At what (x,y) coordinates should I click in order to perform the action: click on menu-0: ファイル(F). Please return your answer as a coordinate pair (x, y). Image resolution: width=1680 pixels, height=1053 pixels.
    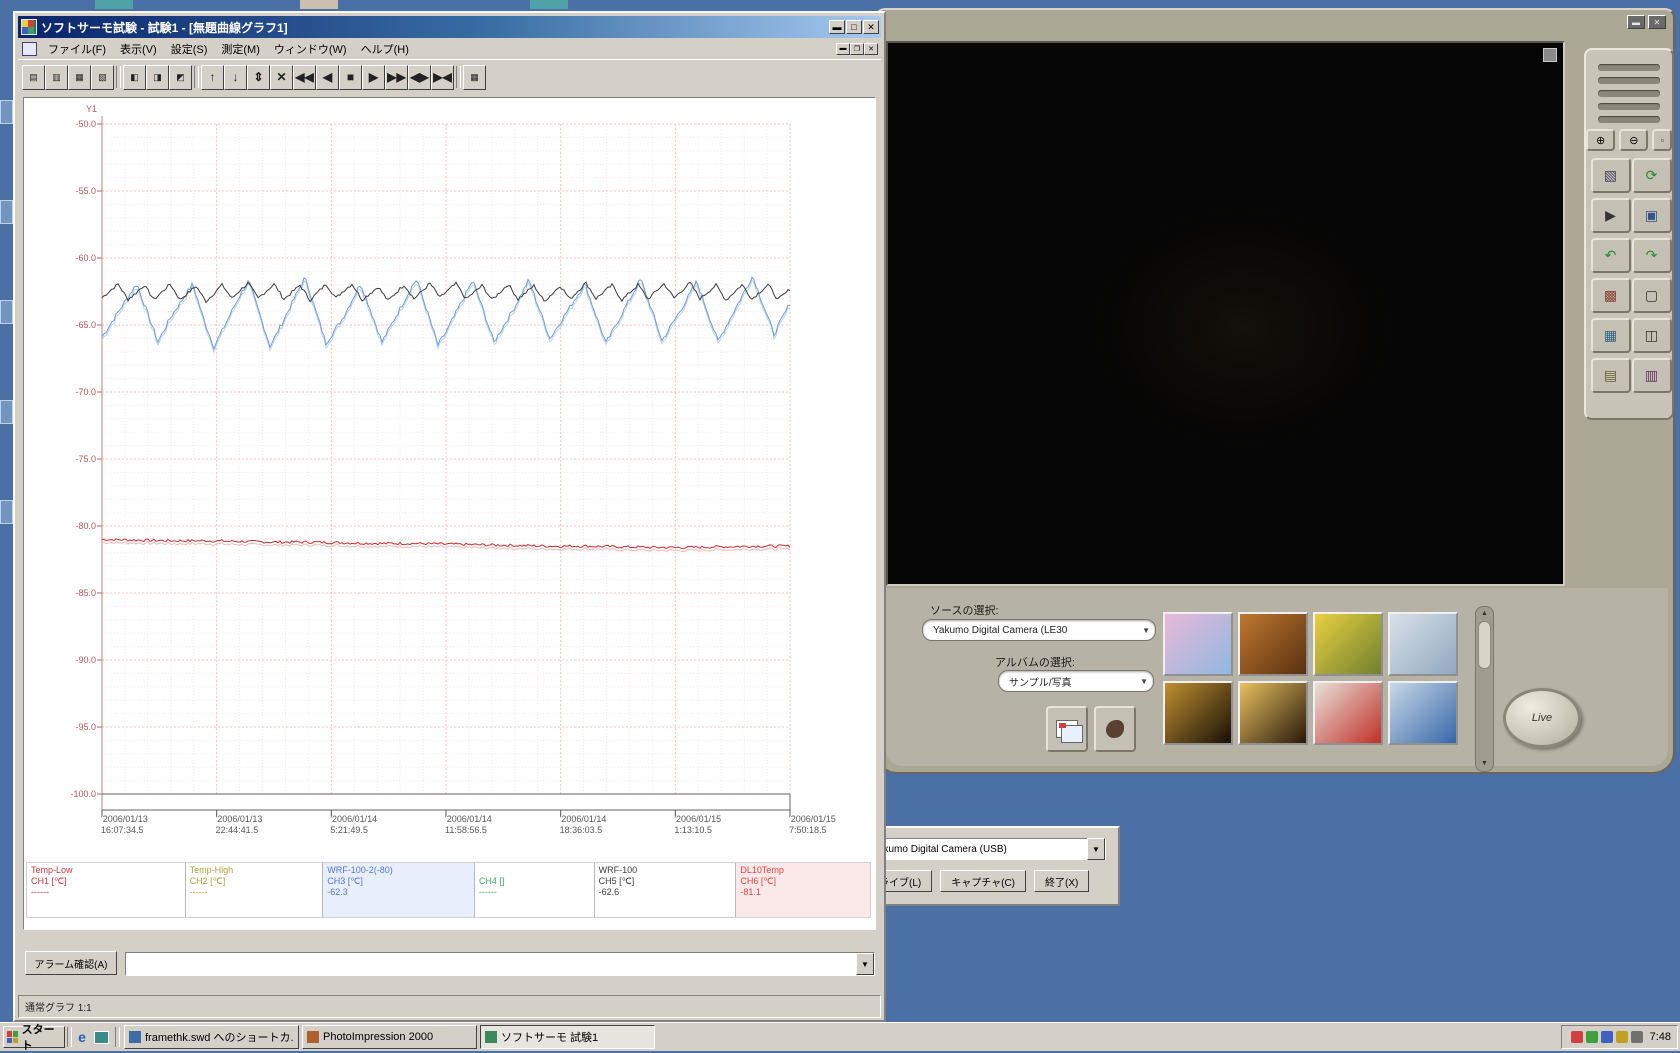
    Looking at the image, I should click on (77, 49).